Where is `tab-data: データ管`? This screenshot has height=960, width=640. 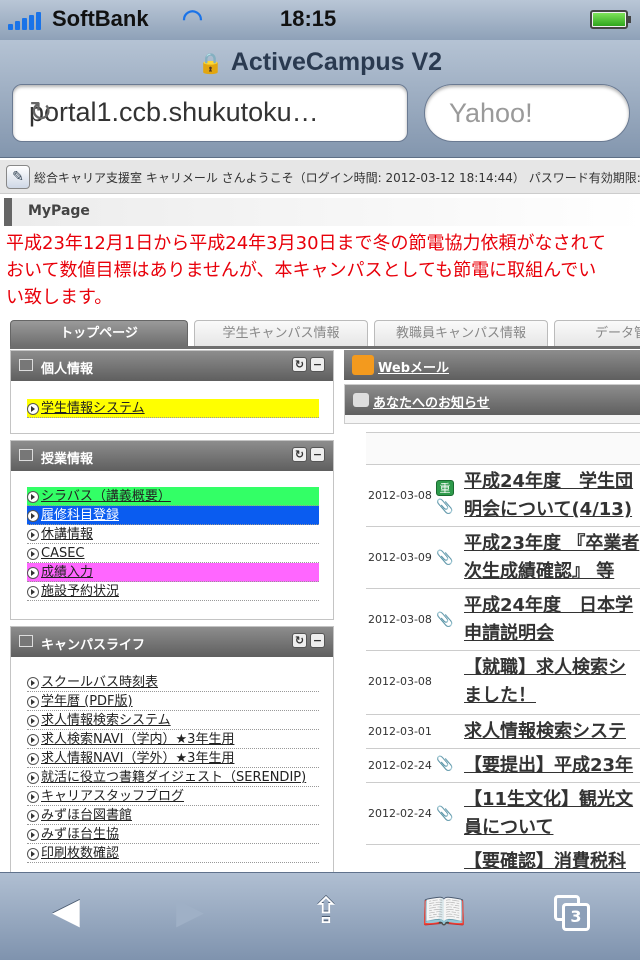
tab-data: データ管 is located at coordinates (597, 333).